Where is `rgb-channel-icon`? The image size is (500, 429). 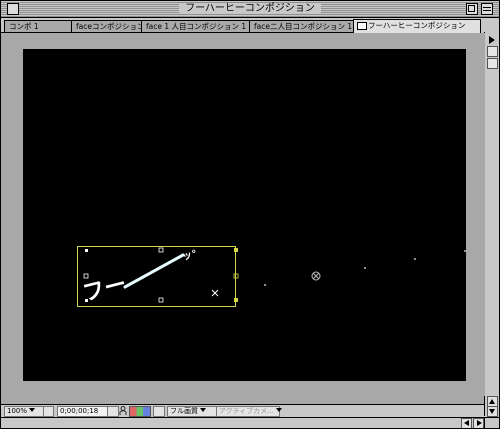 rgb-channel-icon is located at coordinates (140, 411).